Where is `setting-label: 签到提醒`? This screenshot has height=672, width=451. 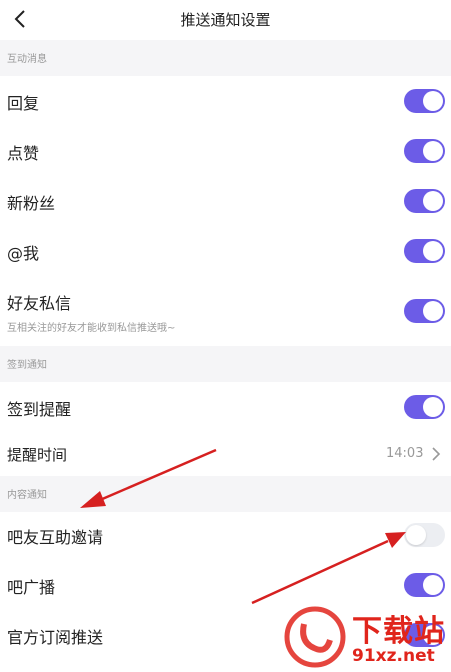 setting-label: 签到提醒 is located at coordinates (39, 409).